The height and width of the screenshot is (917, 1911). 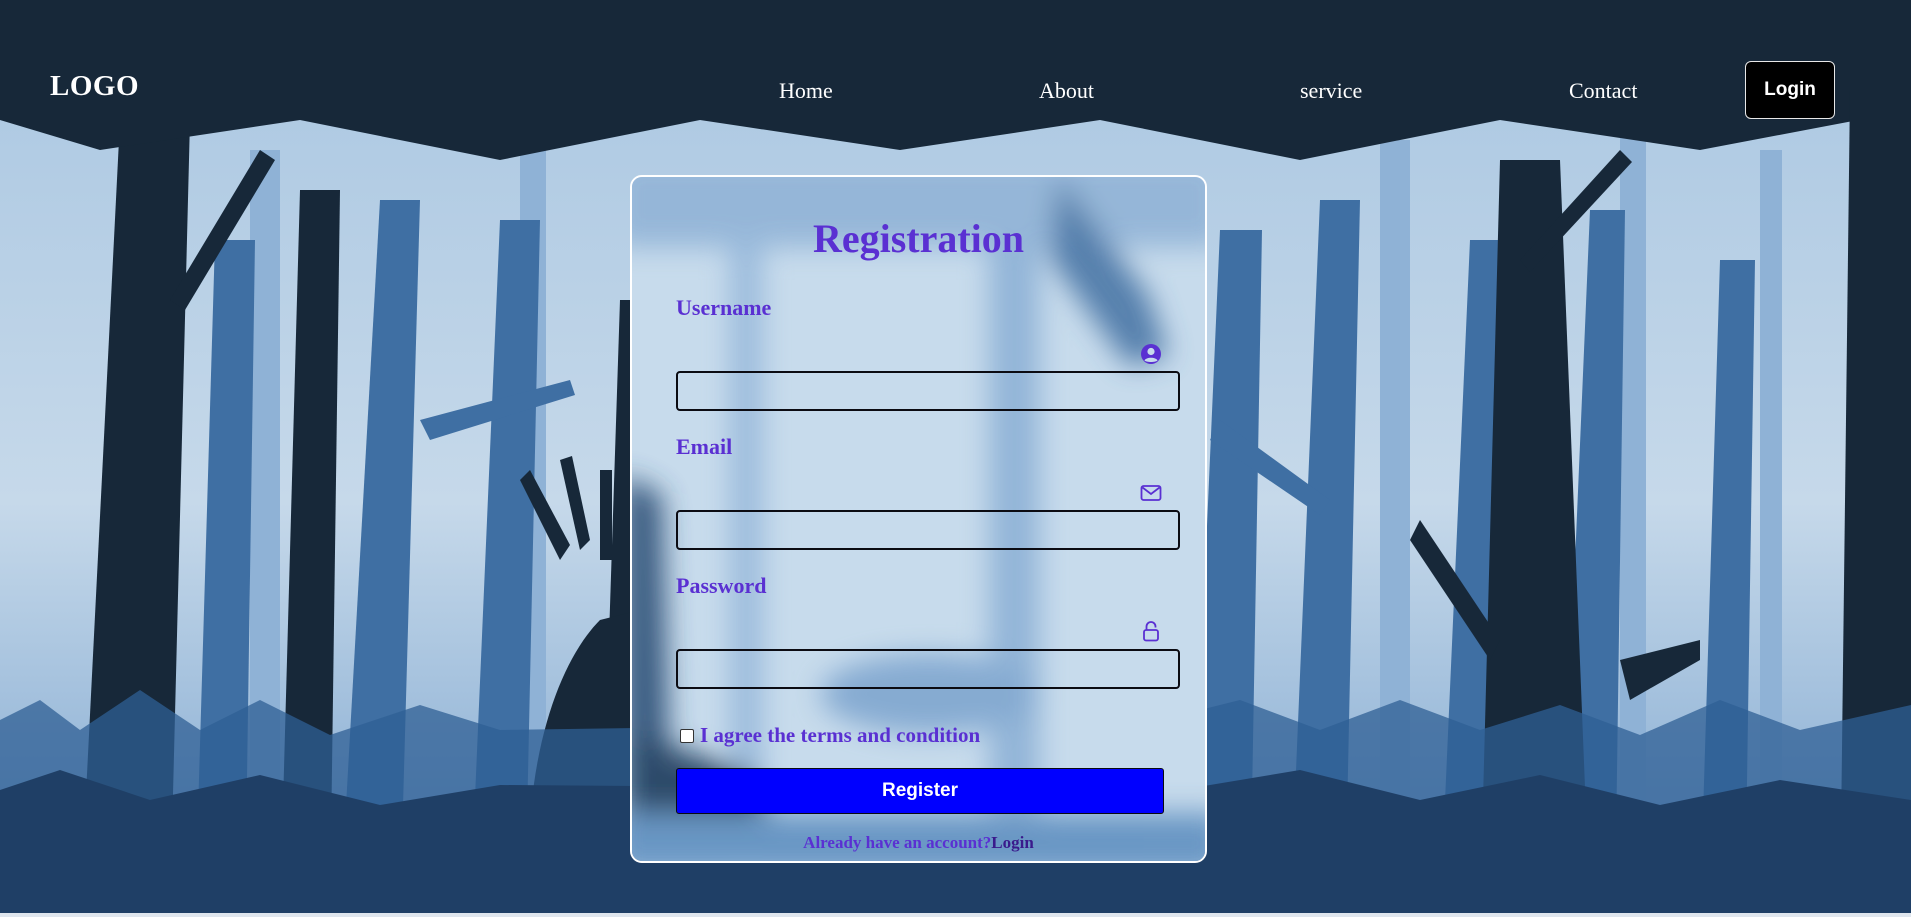 What do you see at coordinates (724, 307) in the screenshot?
I see `username-label: Username` at bounding box center [724, 307].